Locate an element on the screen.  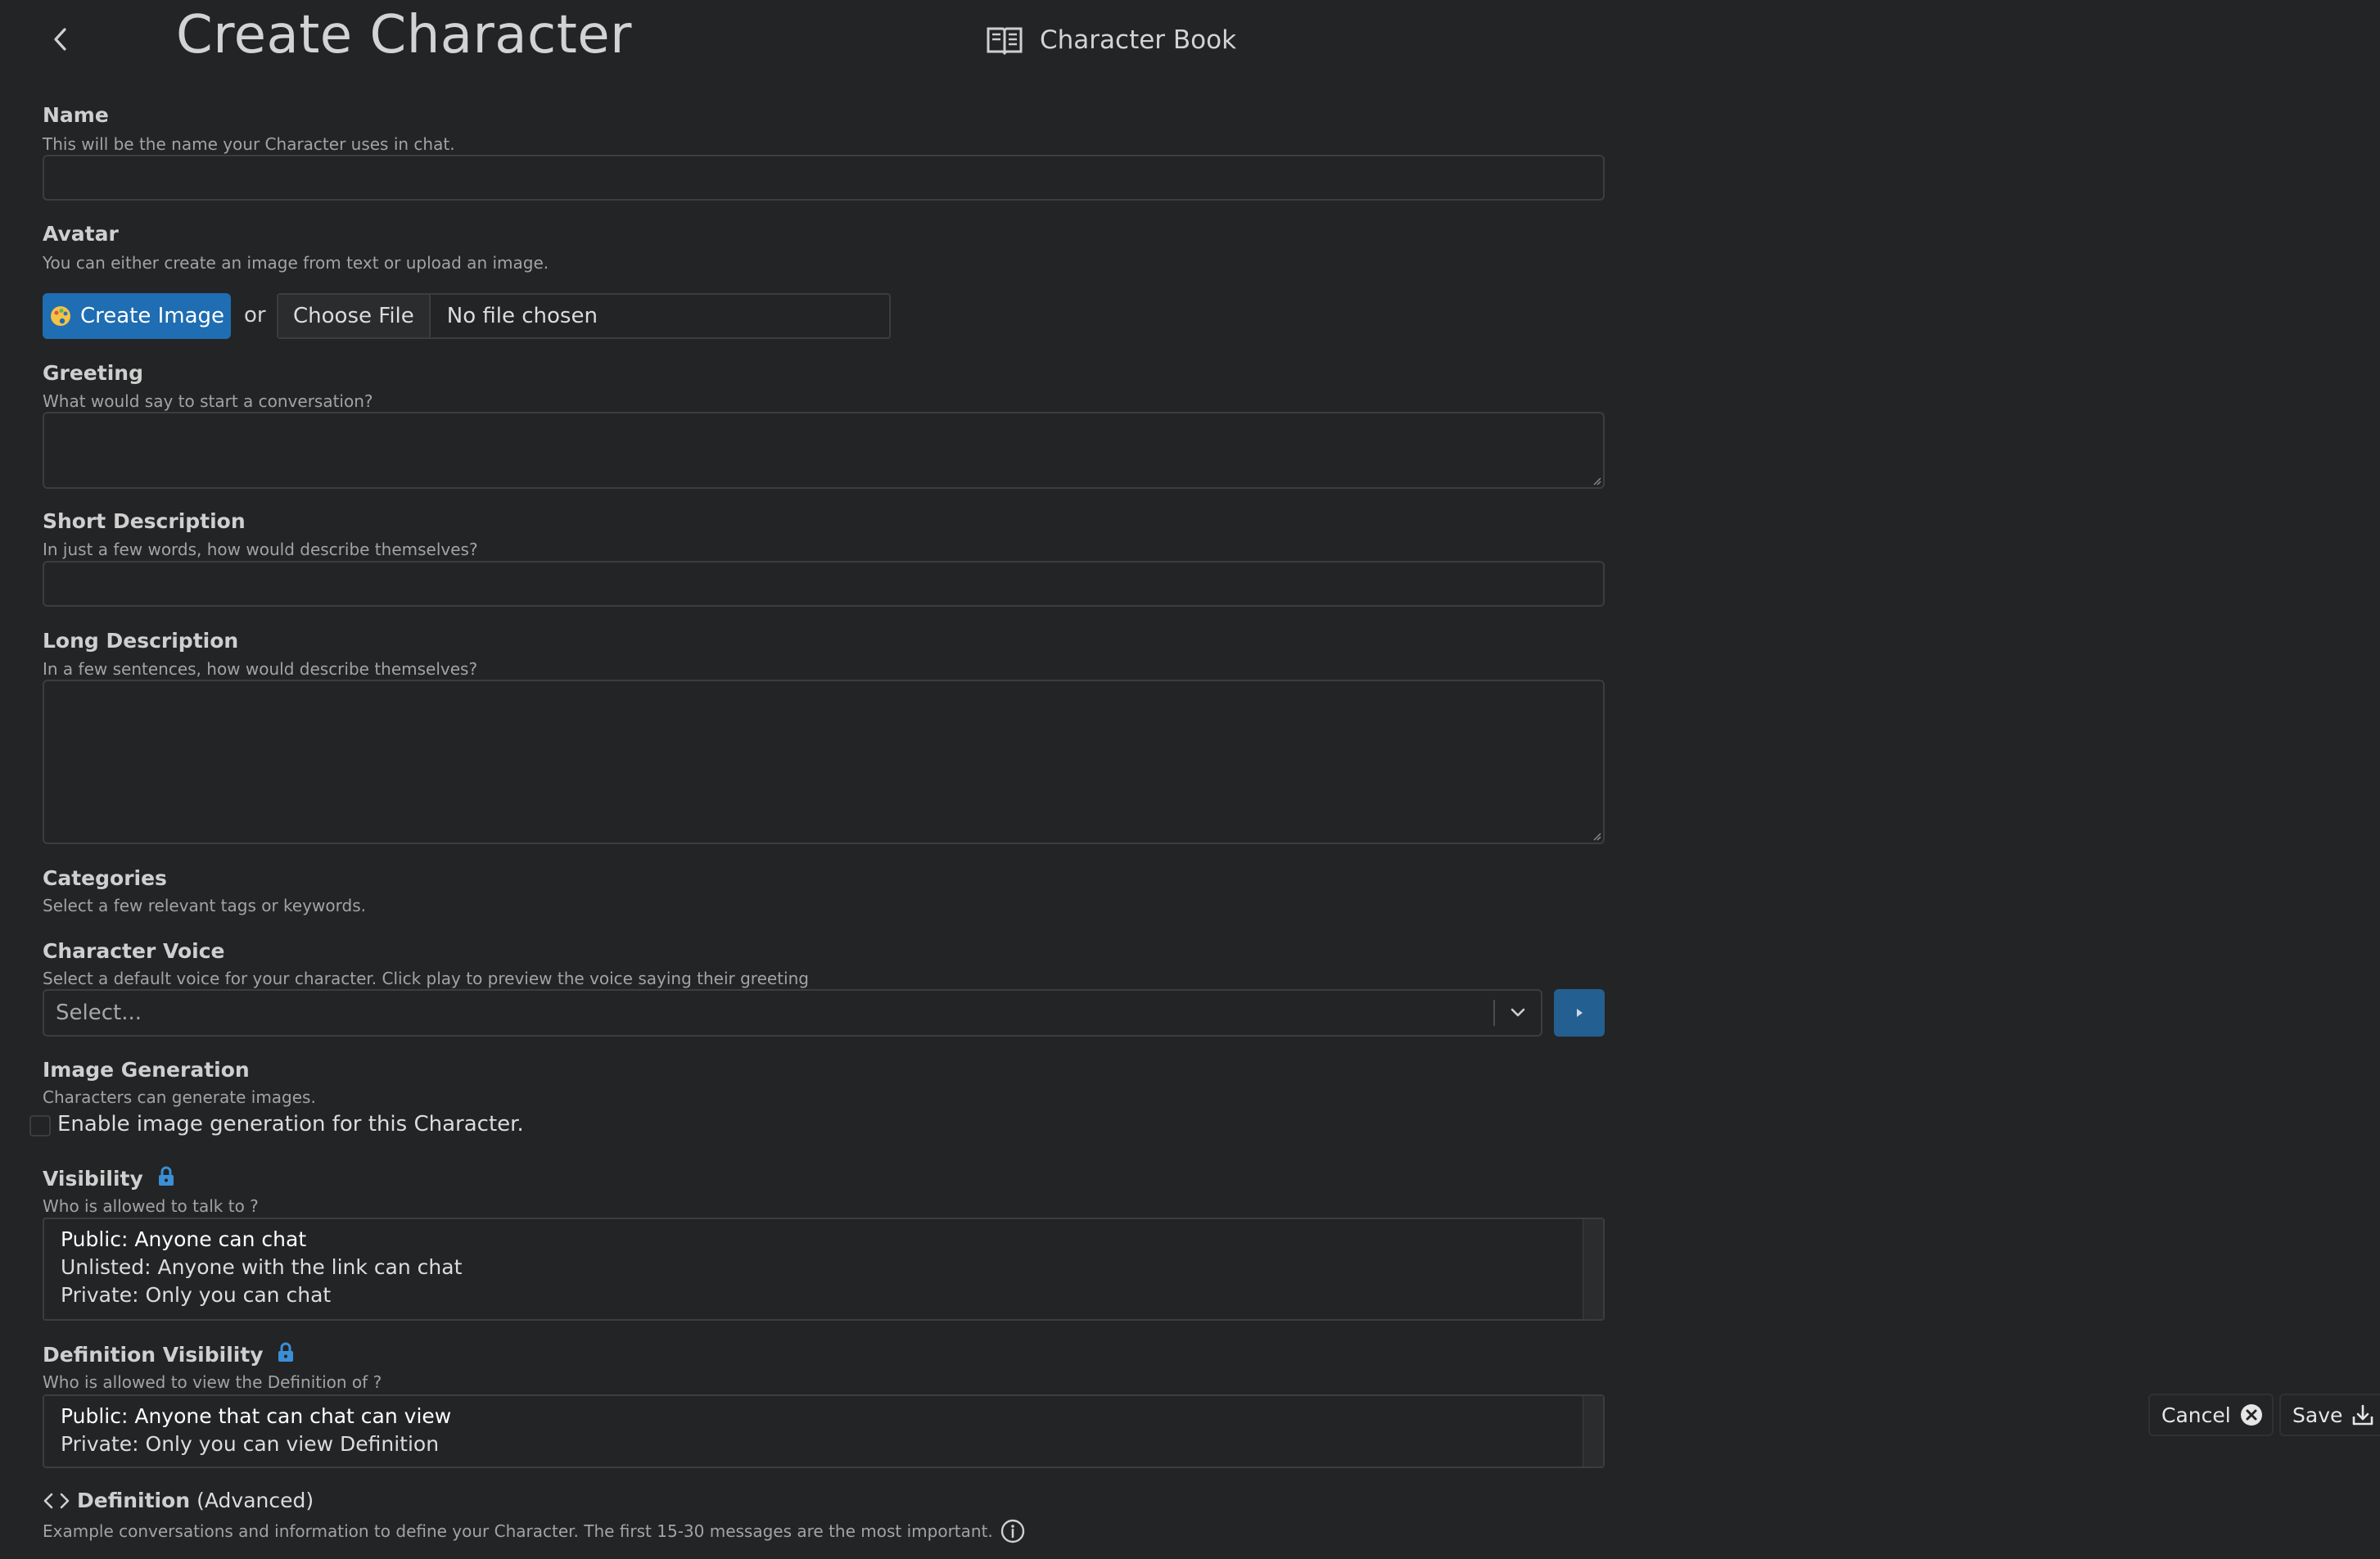
visibility-label: Visibility is located at coordinates (109, 1178).